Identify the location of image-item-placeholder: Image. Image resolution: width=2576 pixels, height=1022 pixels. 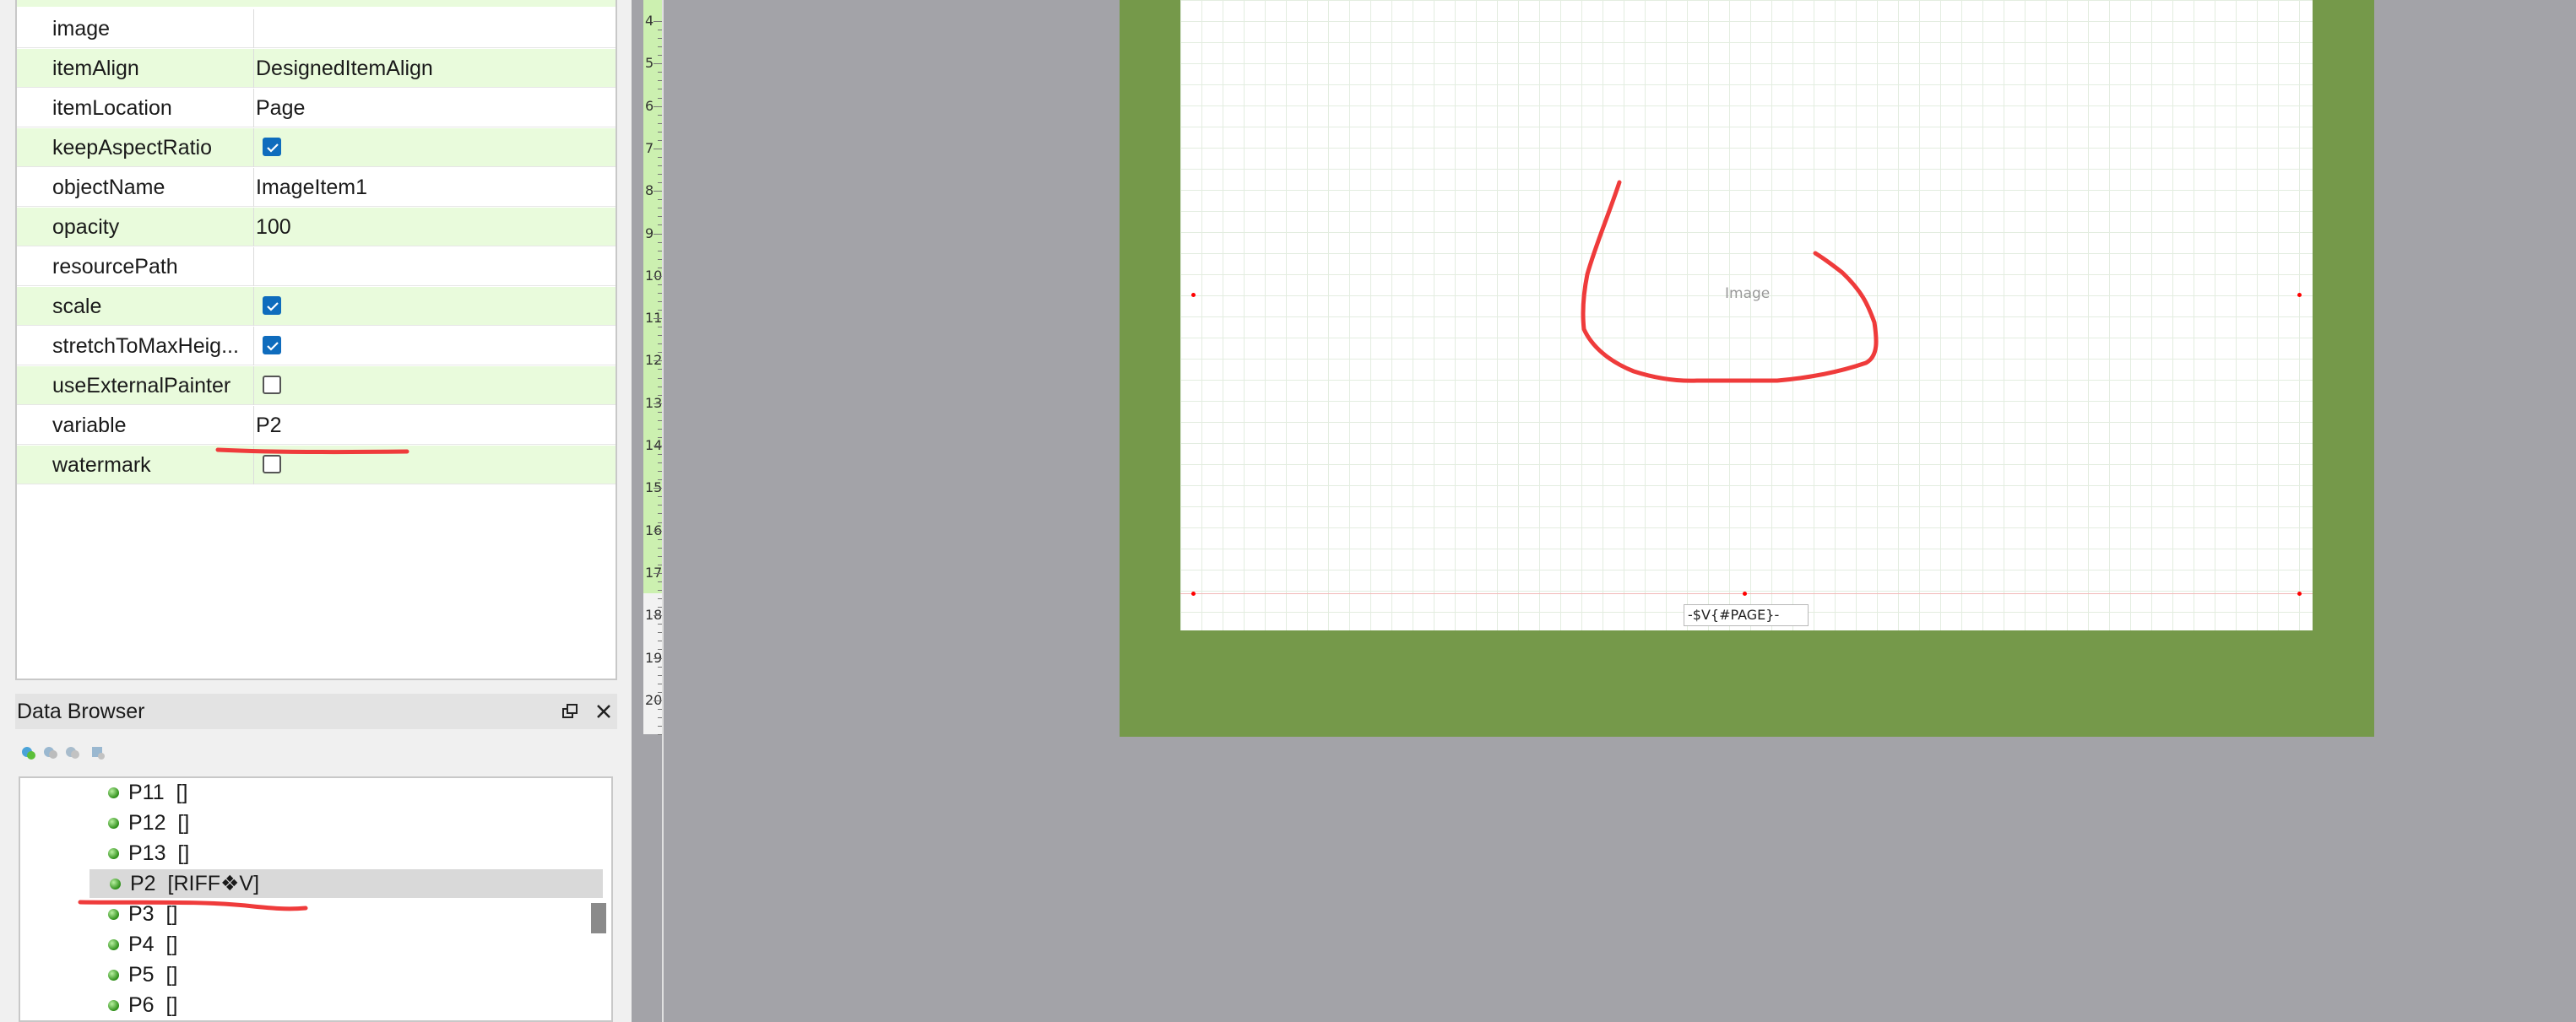
(1748, 293).